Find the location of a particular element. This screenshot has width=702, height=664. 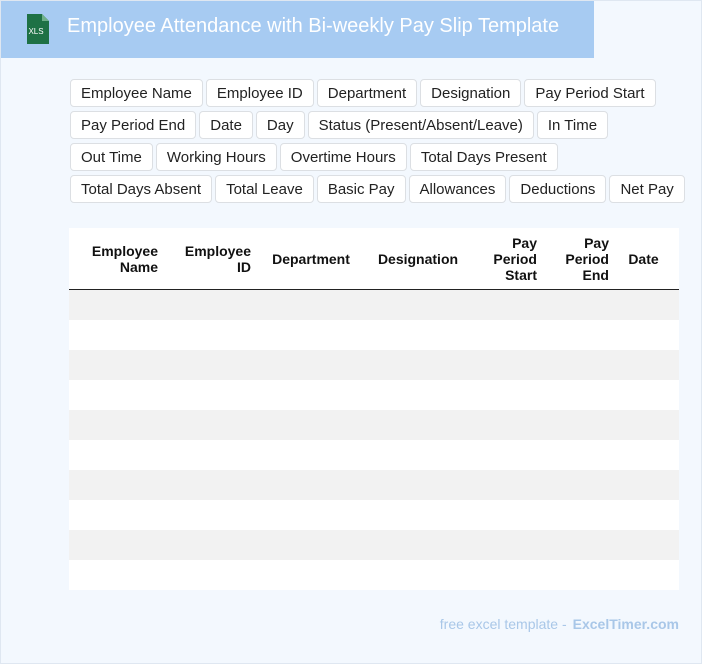

field-chip: Net Pay is located at coordinates (647, 189).